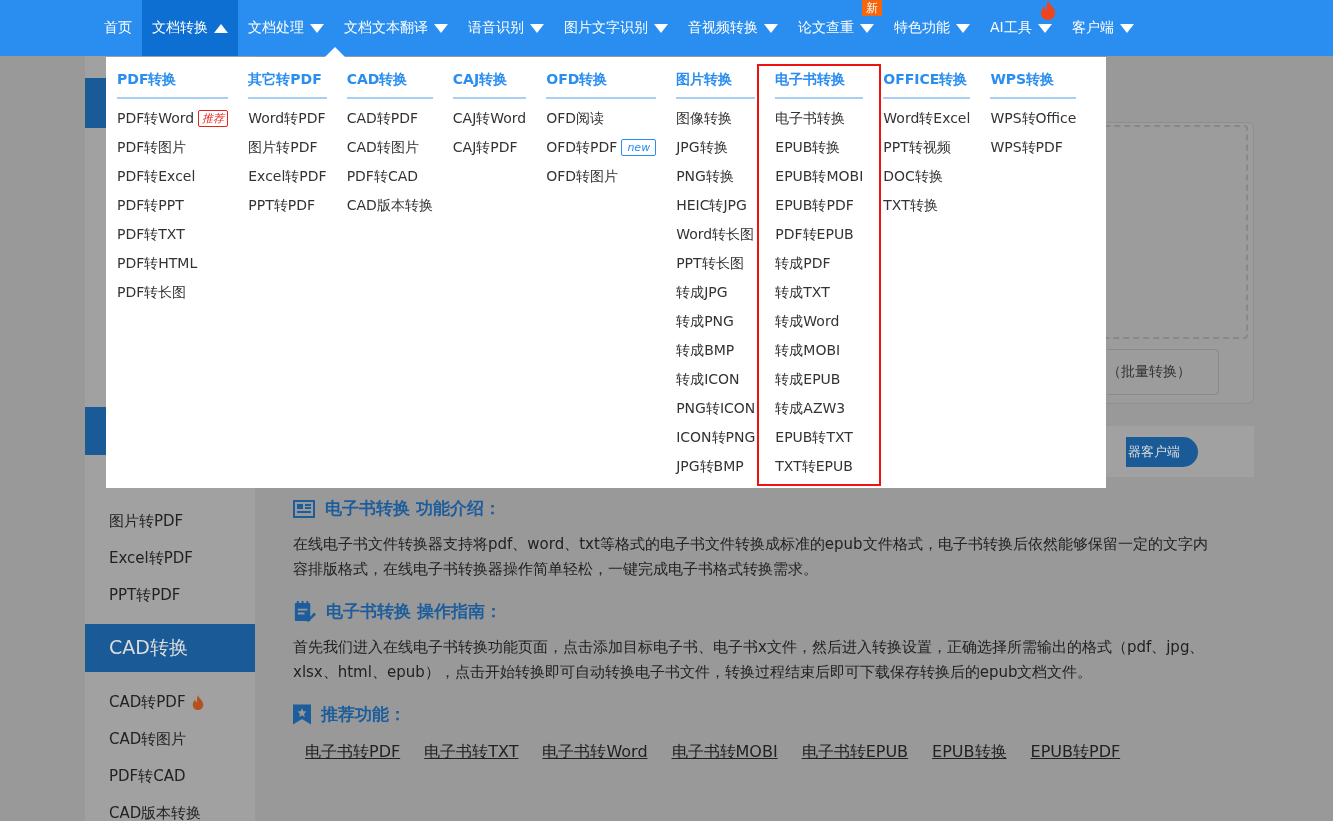  Describe the element at coordinates (814, 234) in the screenshot. I see `menu-item: PDF转EPUB` at that location.